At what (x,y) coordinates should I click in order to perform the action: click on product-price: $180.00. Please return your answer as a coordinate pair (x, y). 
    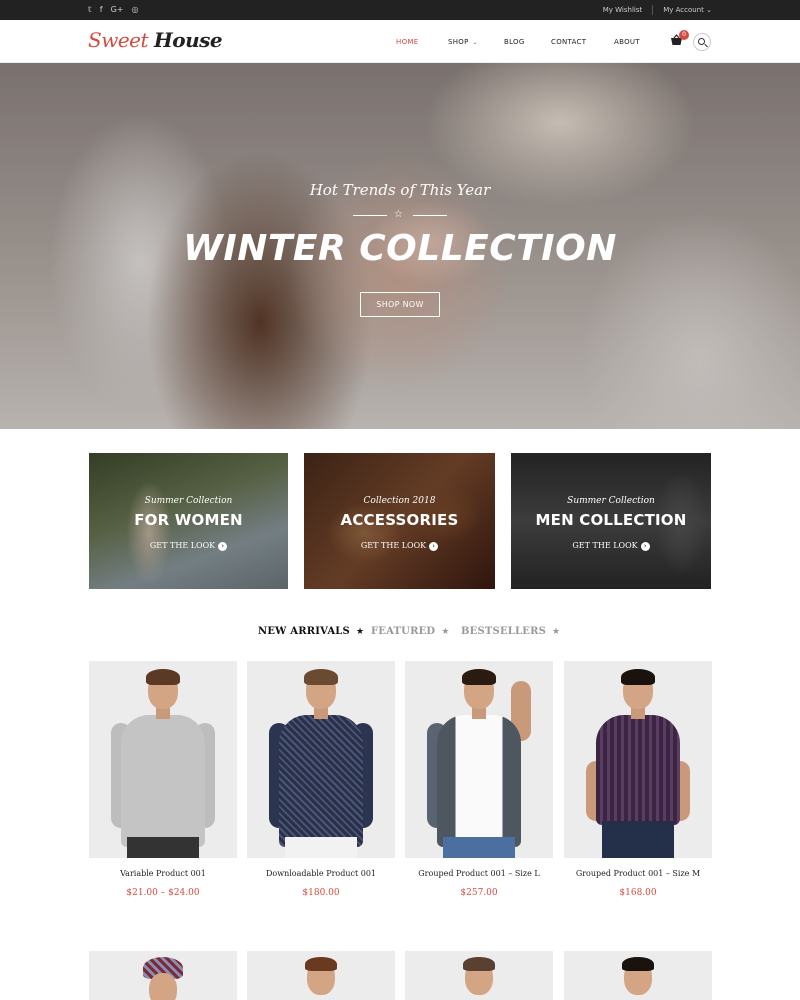
    Looking at the image, I should click on (321, 893).